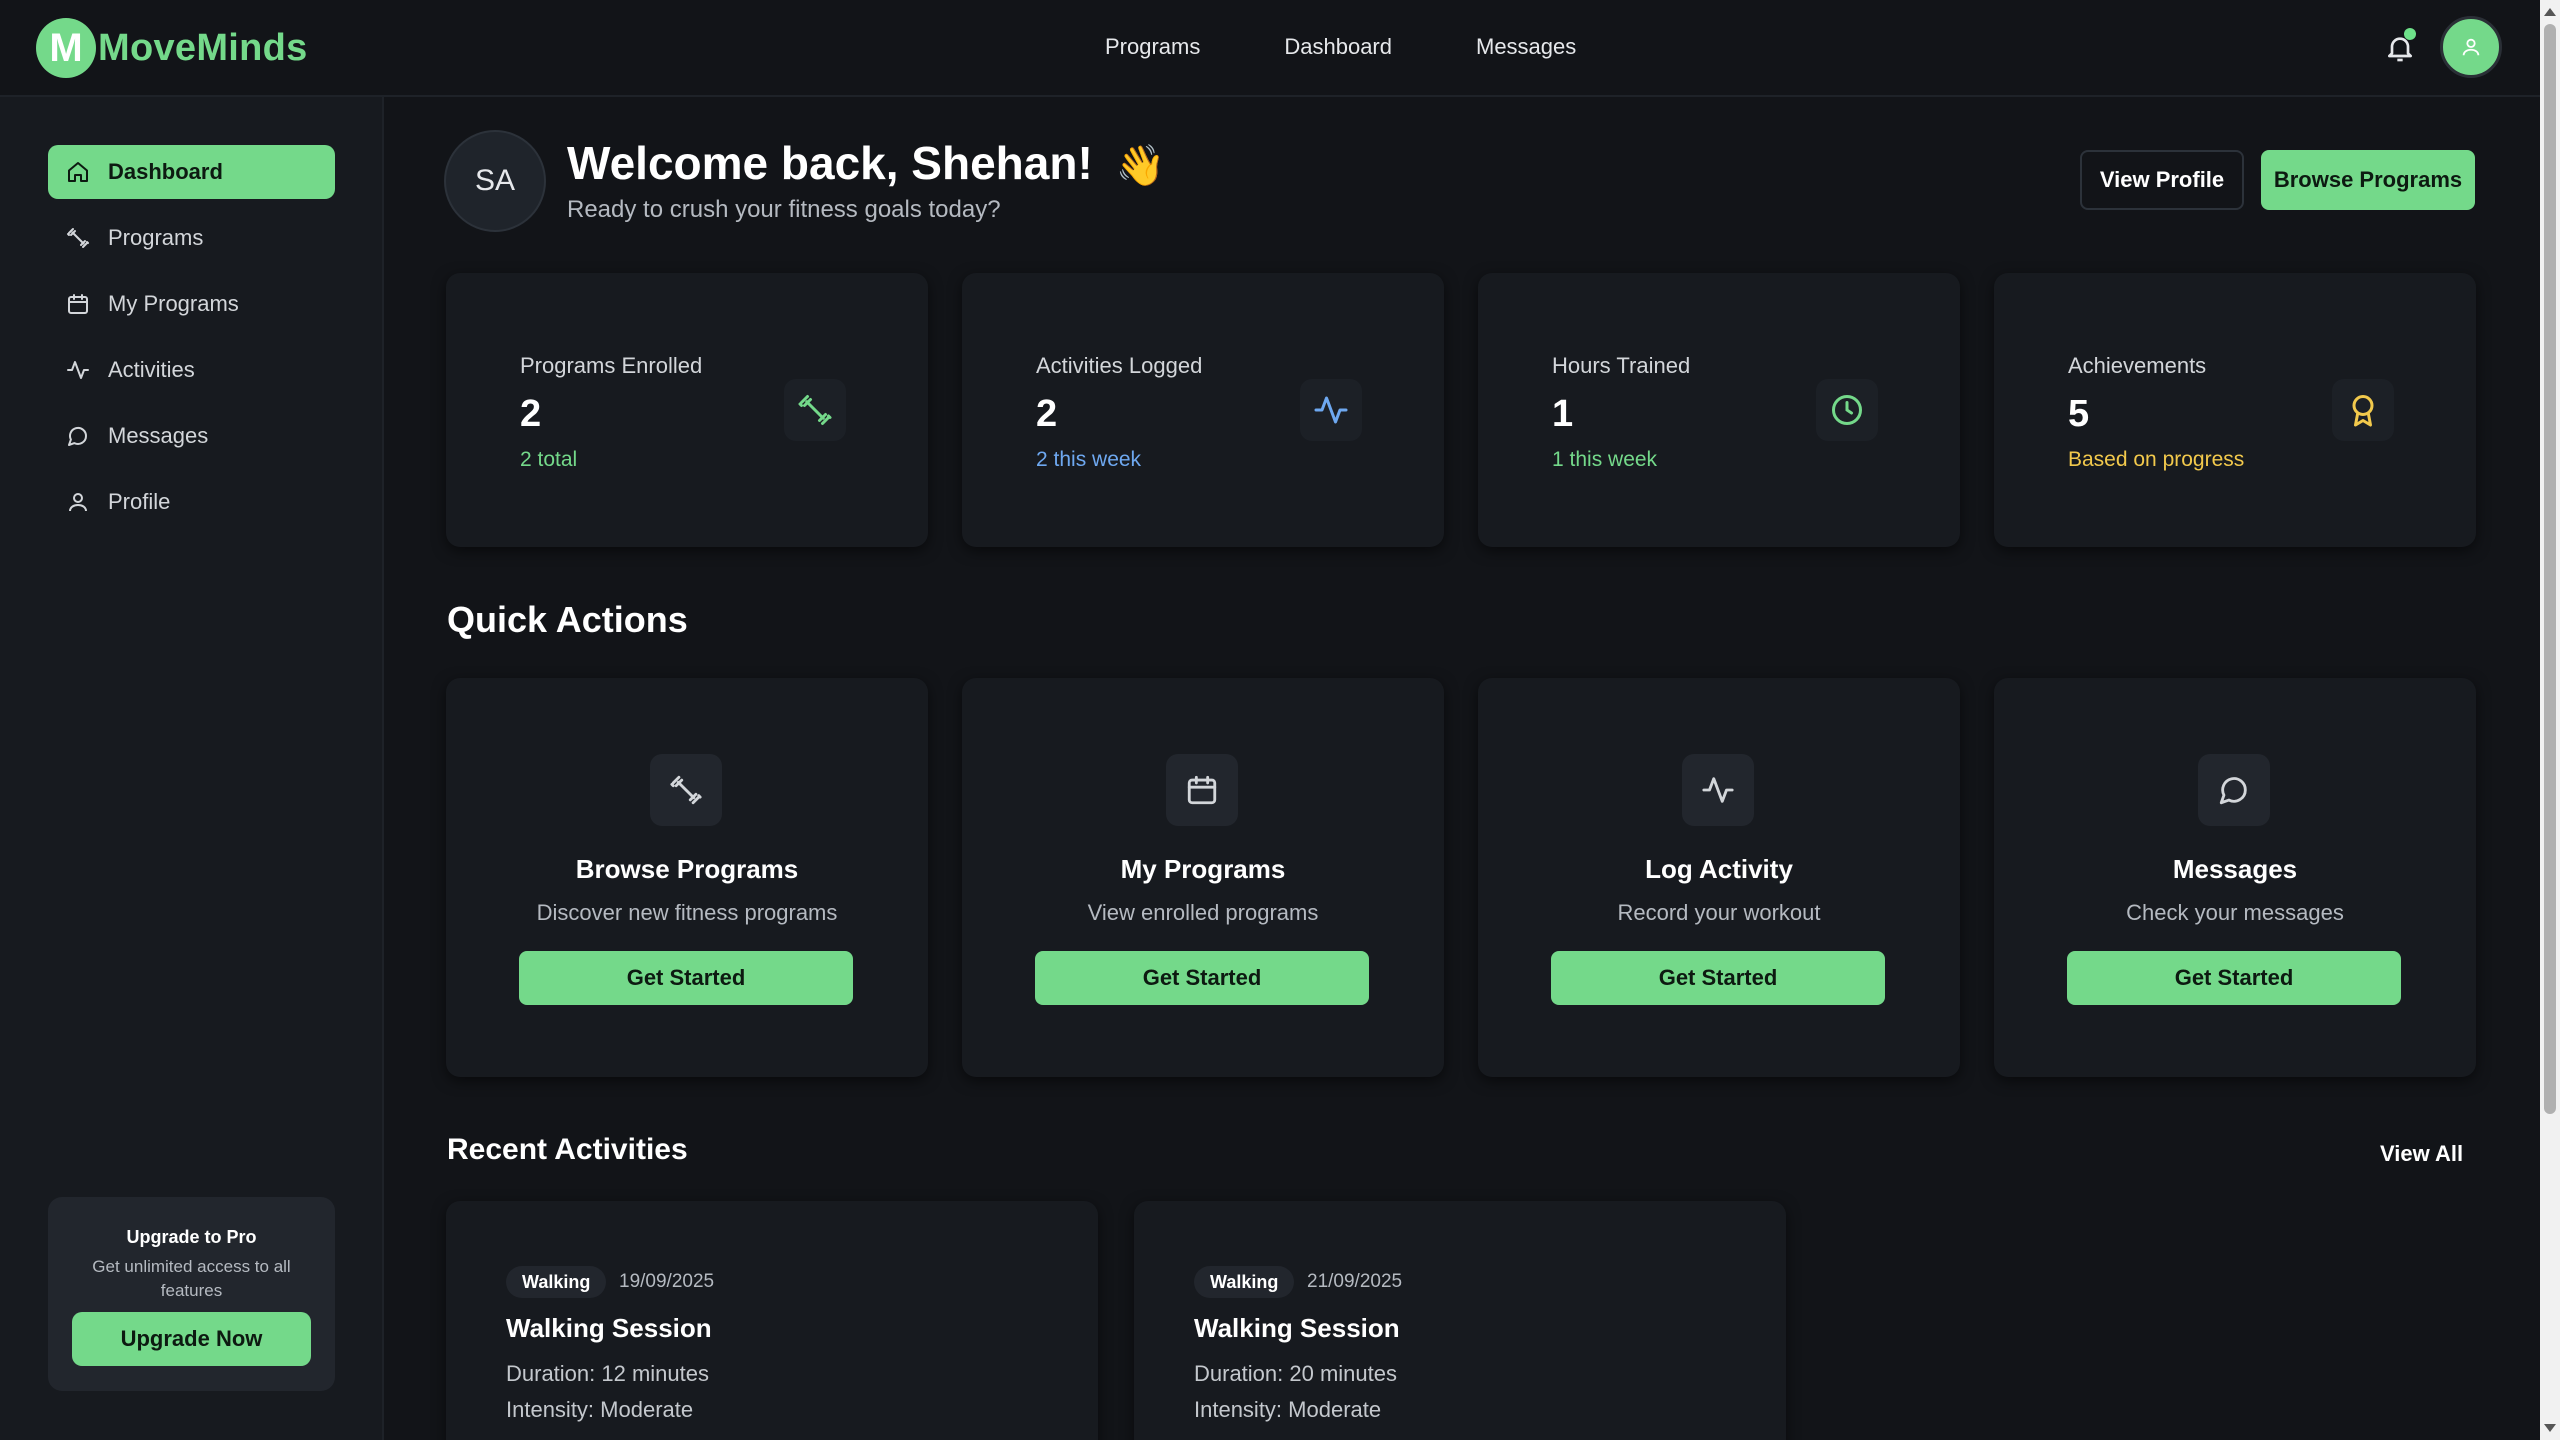  I want to click on stat-label: Programs Enrolled, so click(611, 365).